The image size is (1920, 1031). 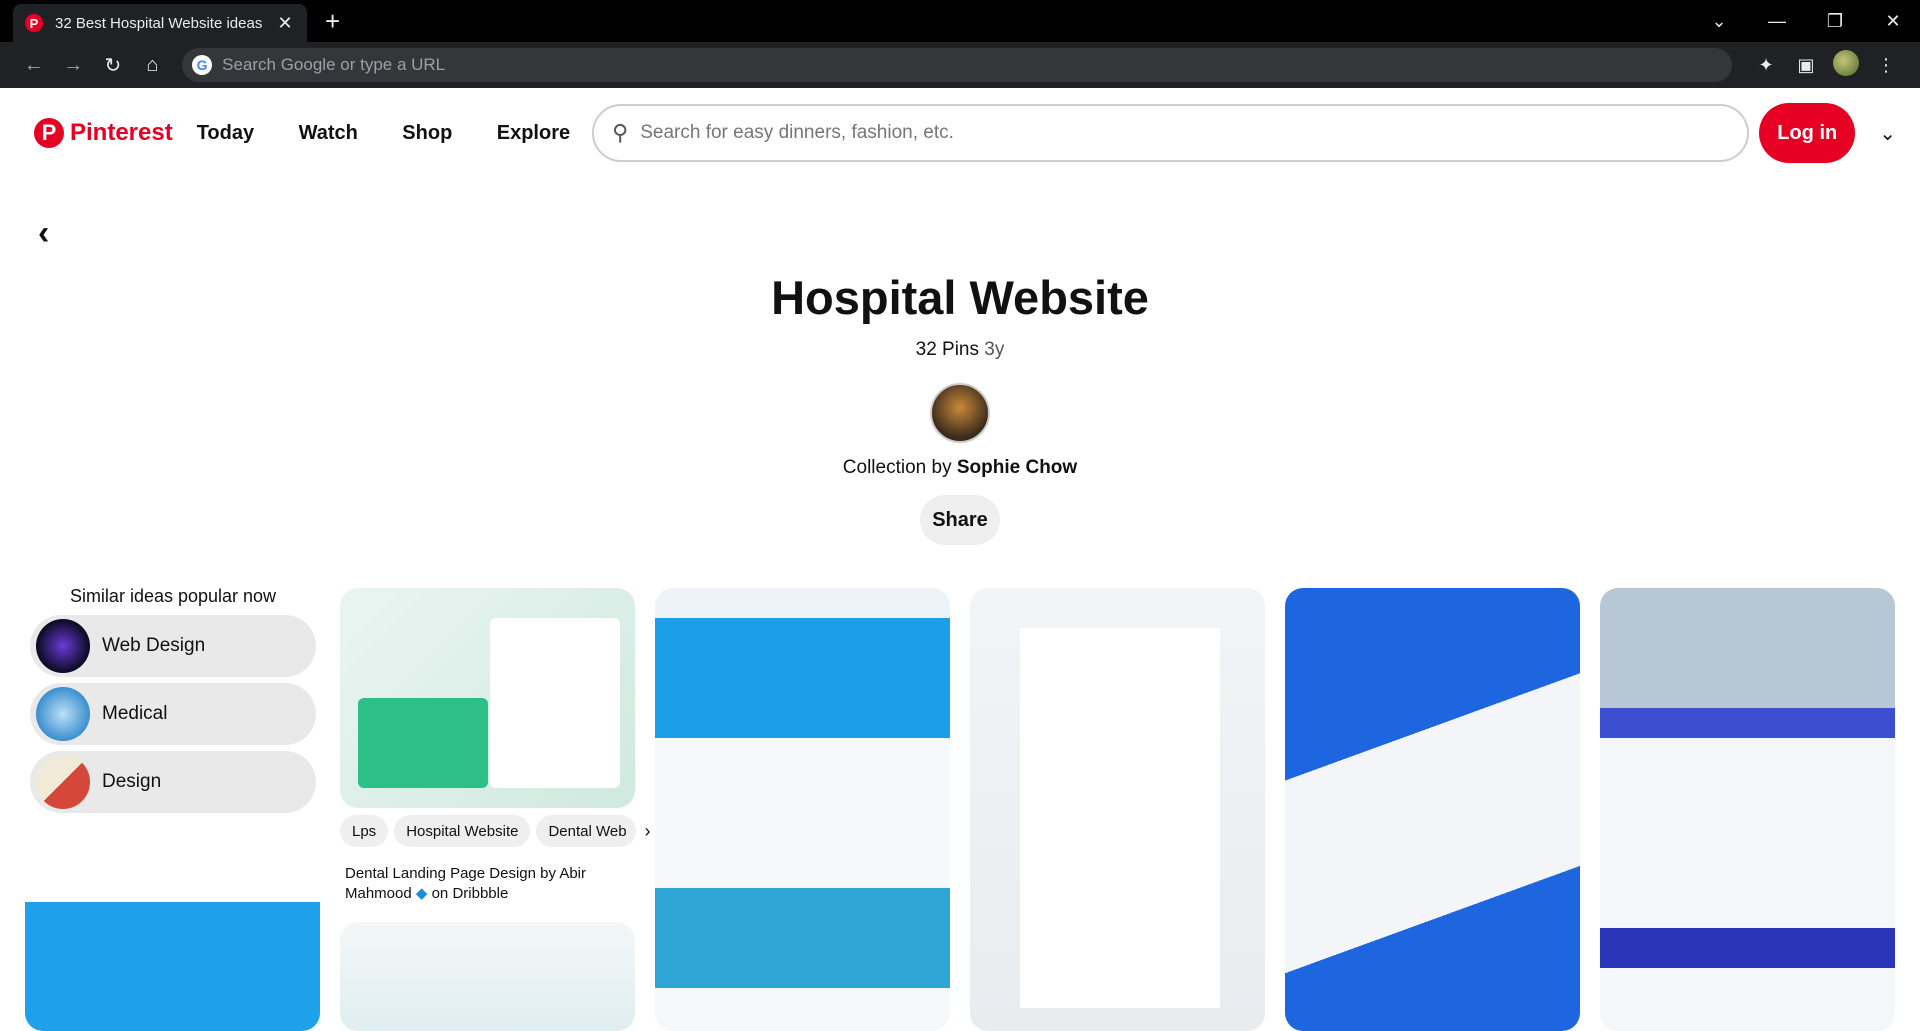 What do you see at coordinates (135, 713) in the screenshot?
I see `similar-item-label: Medical` at bounding box center [135, 713].